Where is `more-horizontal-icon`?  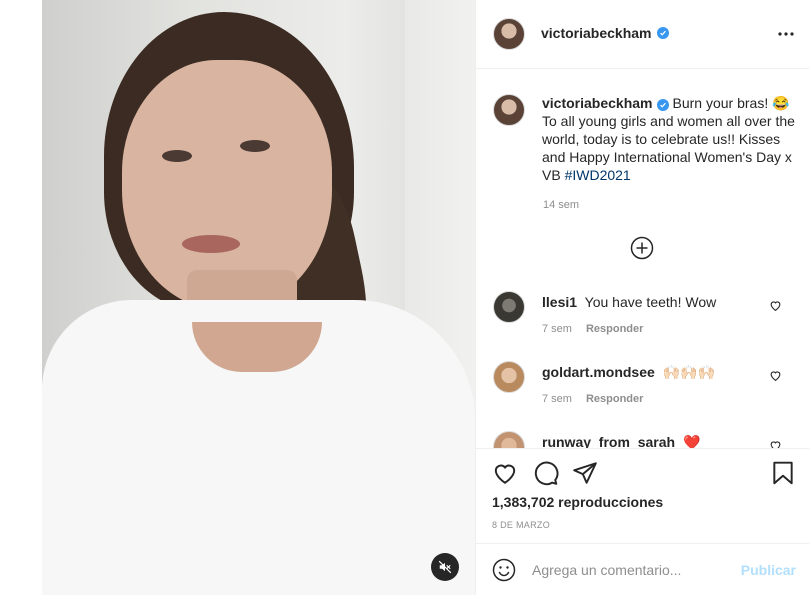
more-horizontal-icon is located at coordinates (786, 34).